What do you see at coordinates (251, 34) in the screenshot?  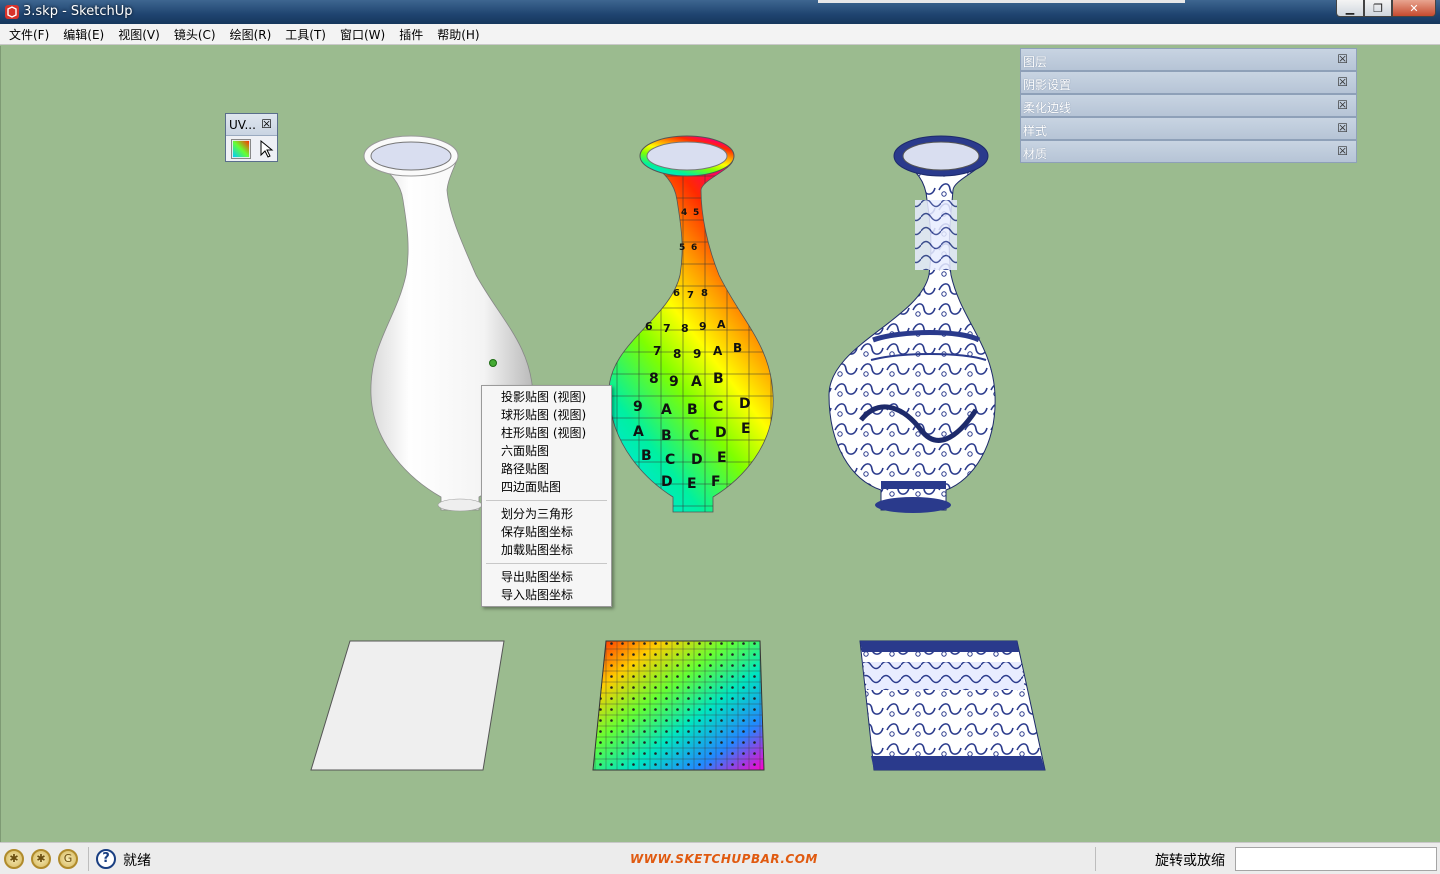 I see `menu-draw: 绘图(R)` at bounding box center [251, 34].